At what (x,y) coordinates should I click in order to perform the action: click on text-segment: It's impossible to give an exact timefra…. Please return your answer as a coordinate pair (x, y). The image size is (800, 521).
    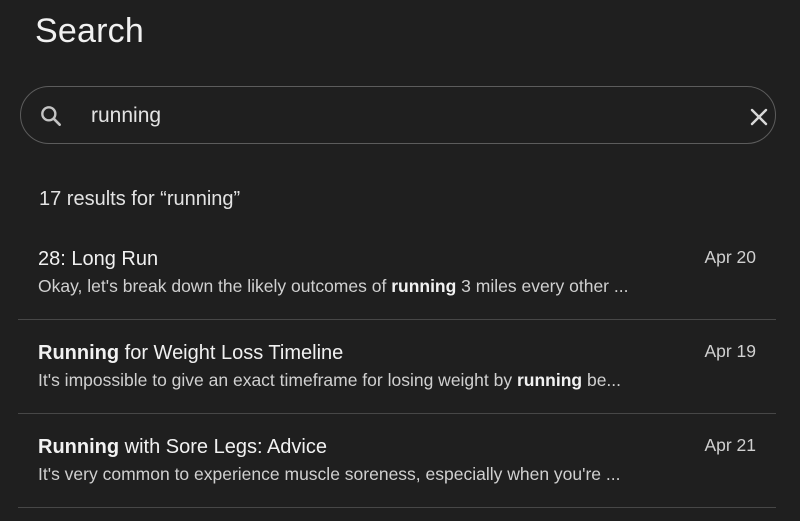
    Looking at the image, I should click on (277, 380).